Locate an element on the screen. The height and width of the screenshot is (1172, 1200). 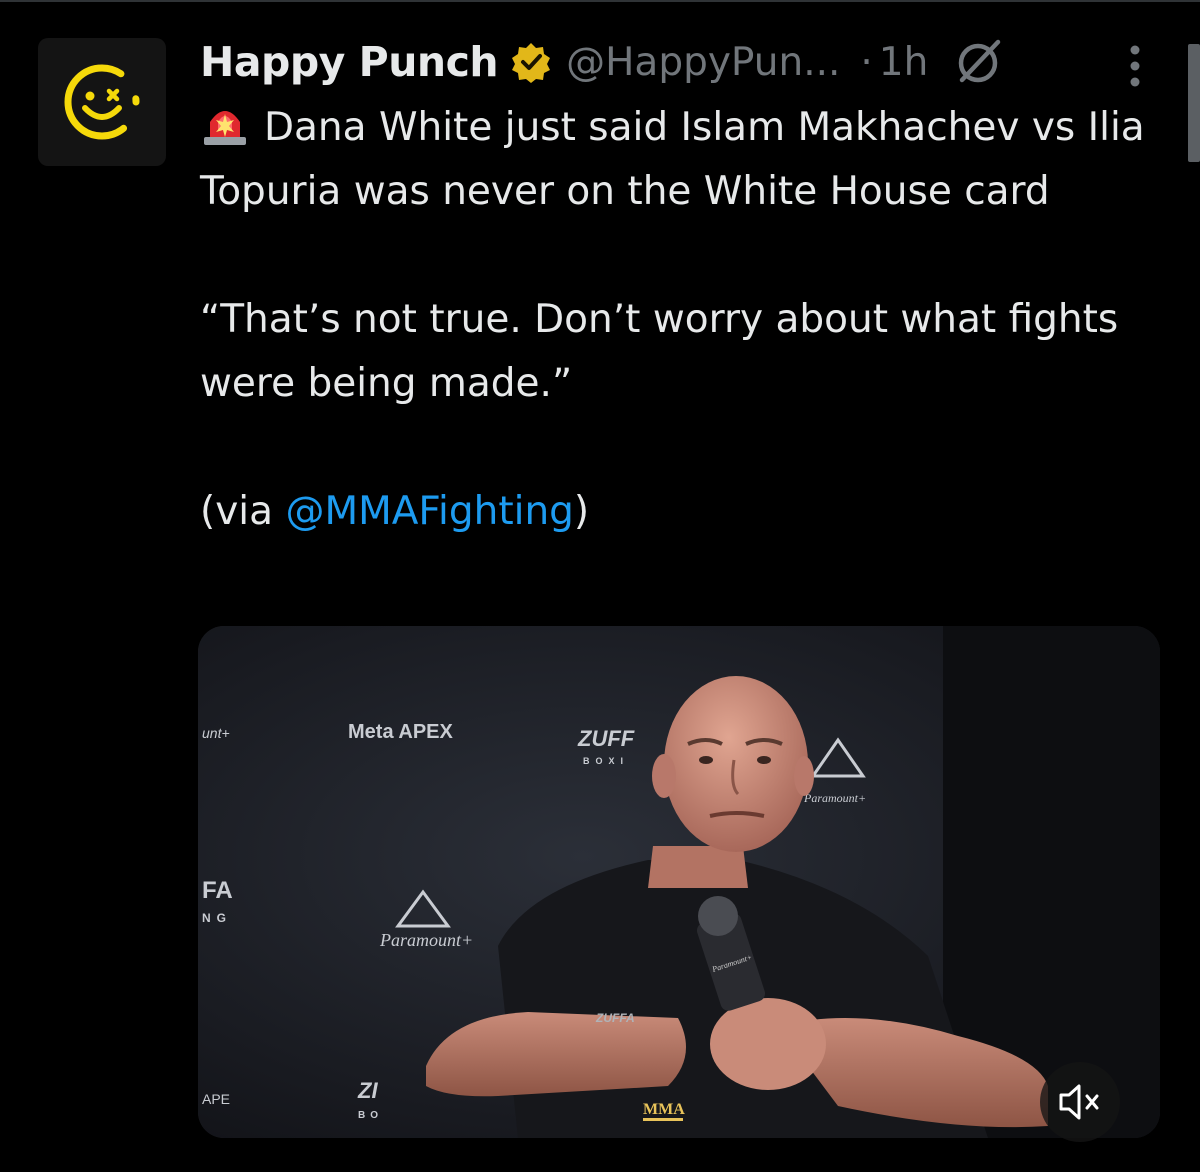
scrollbar-thumb is located at coordinates (1194, 103).